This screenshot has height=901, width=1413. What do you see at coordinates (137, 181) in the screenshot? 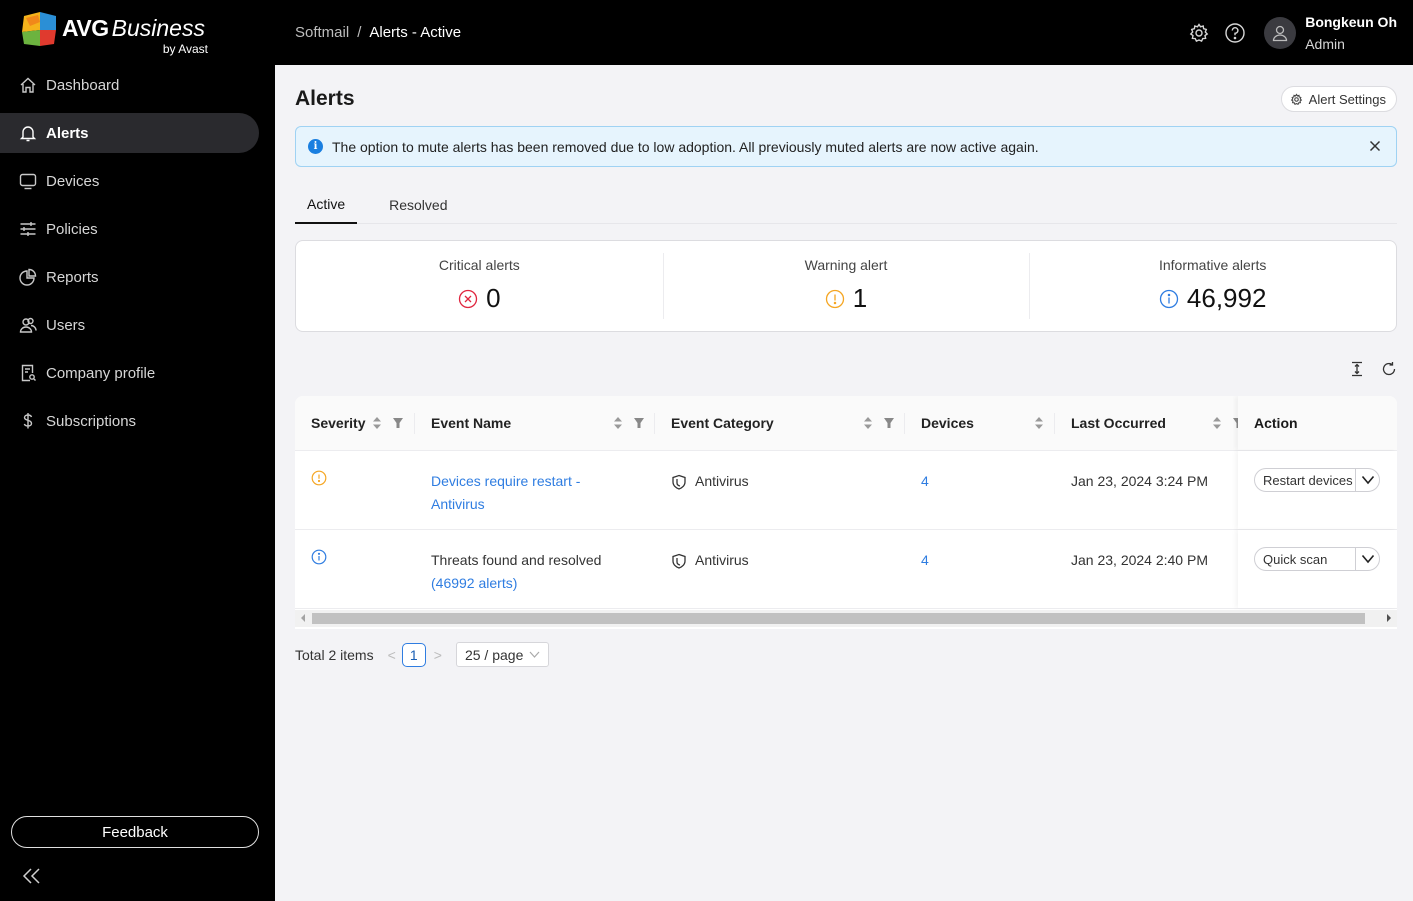
I see `sidebar-item-devices: Devices` at bounding box center [137, 181].